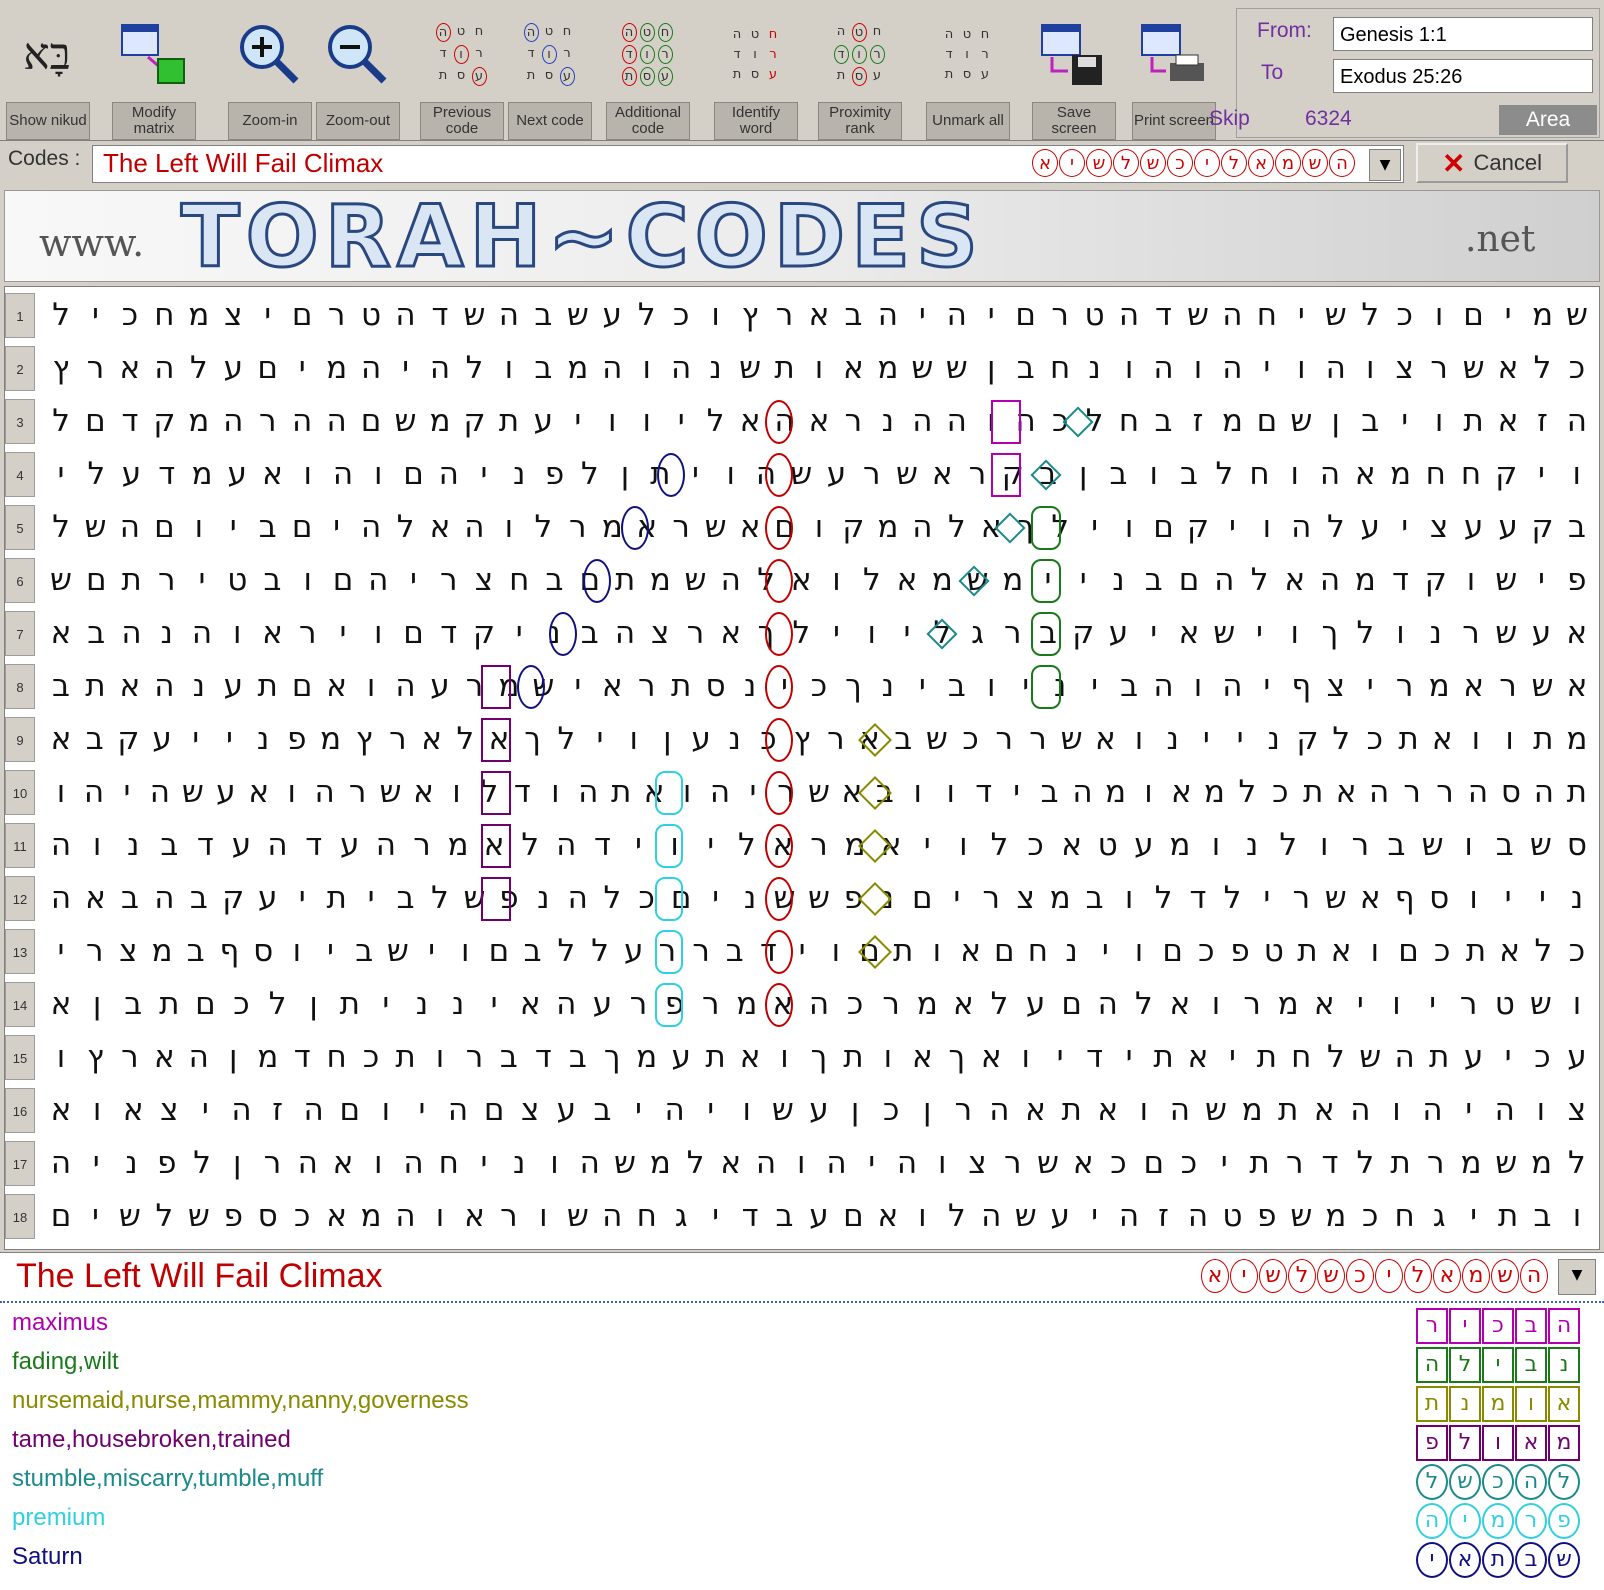  Describe the element at coordinates (1214, 792) in the screenshot. I see `matrix-cell: מ` at that location.